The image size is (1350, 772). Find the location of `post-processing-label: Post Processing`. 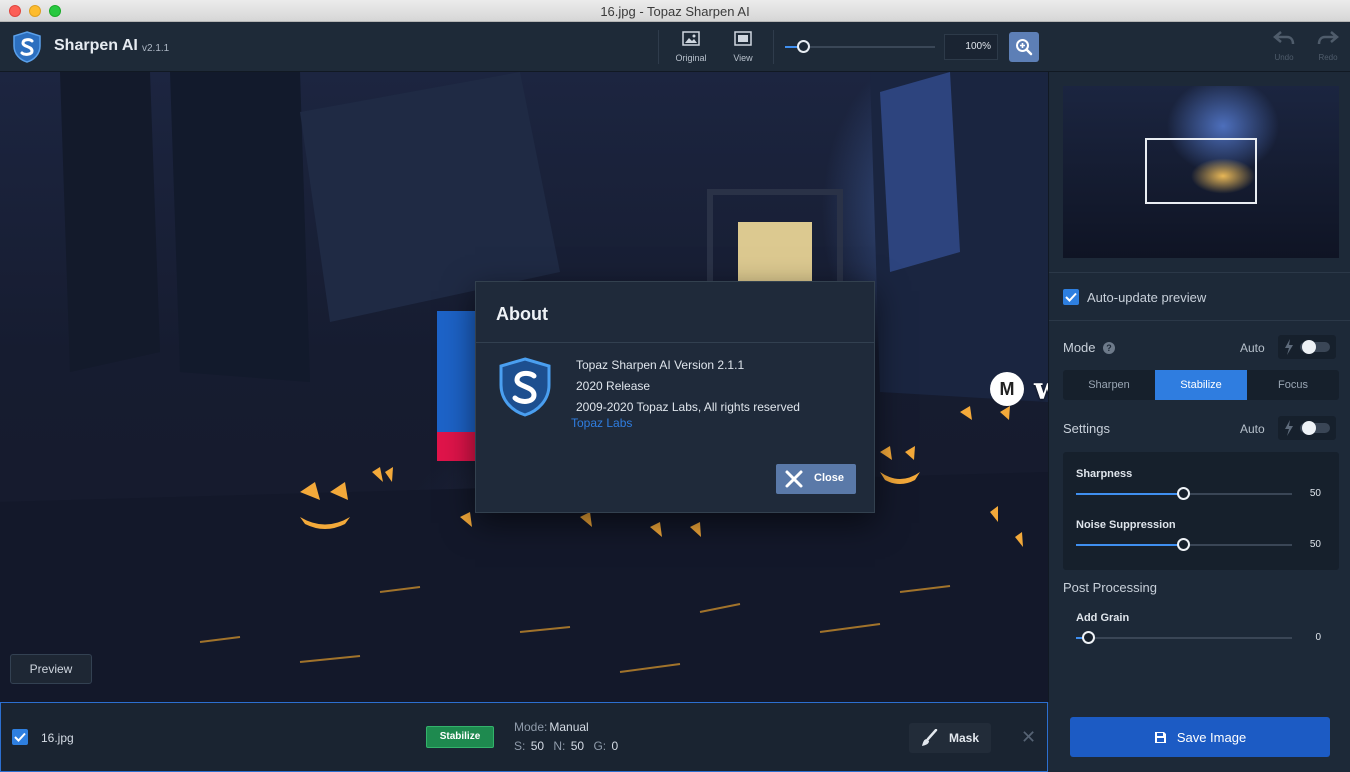

post-processing-label: Post Processing is located at coordinates (1110, 587).